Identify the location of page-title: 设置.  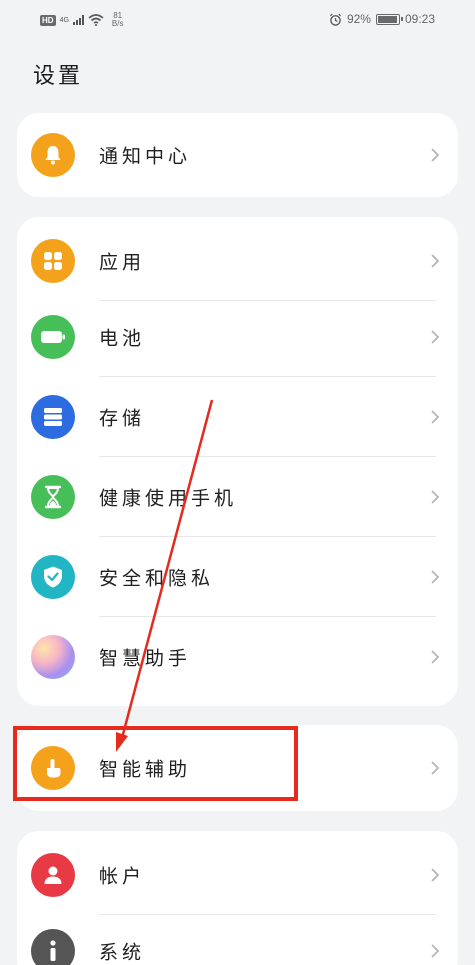
(58, 76).